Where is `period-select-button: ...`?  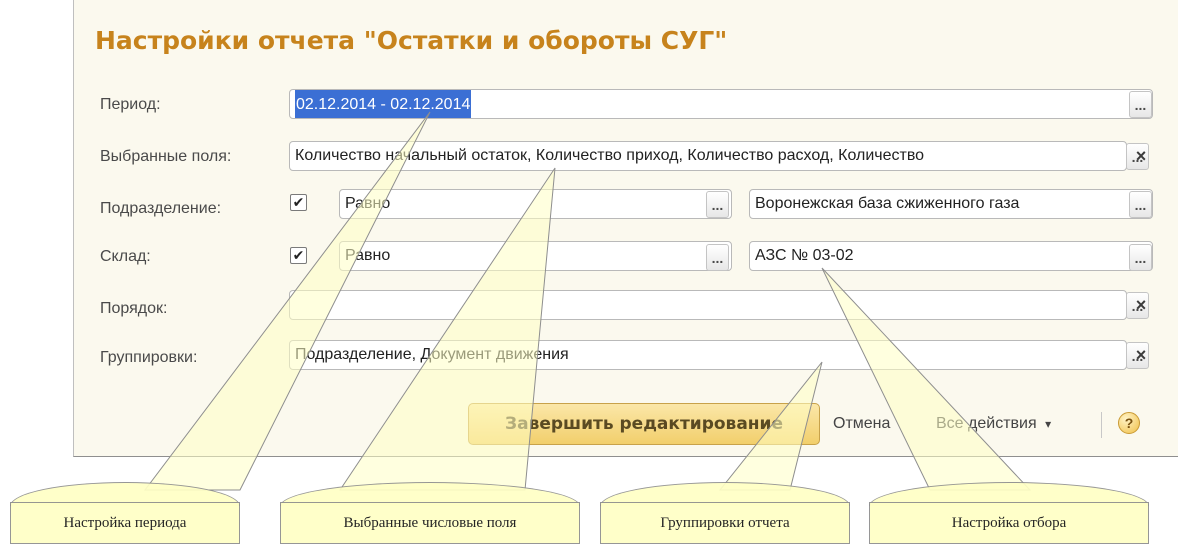
period-select-button: ... is located at coordinates (1140, 104).